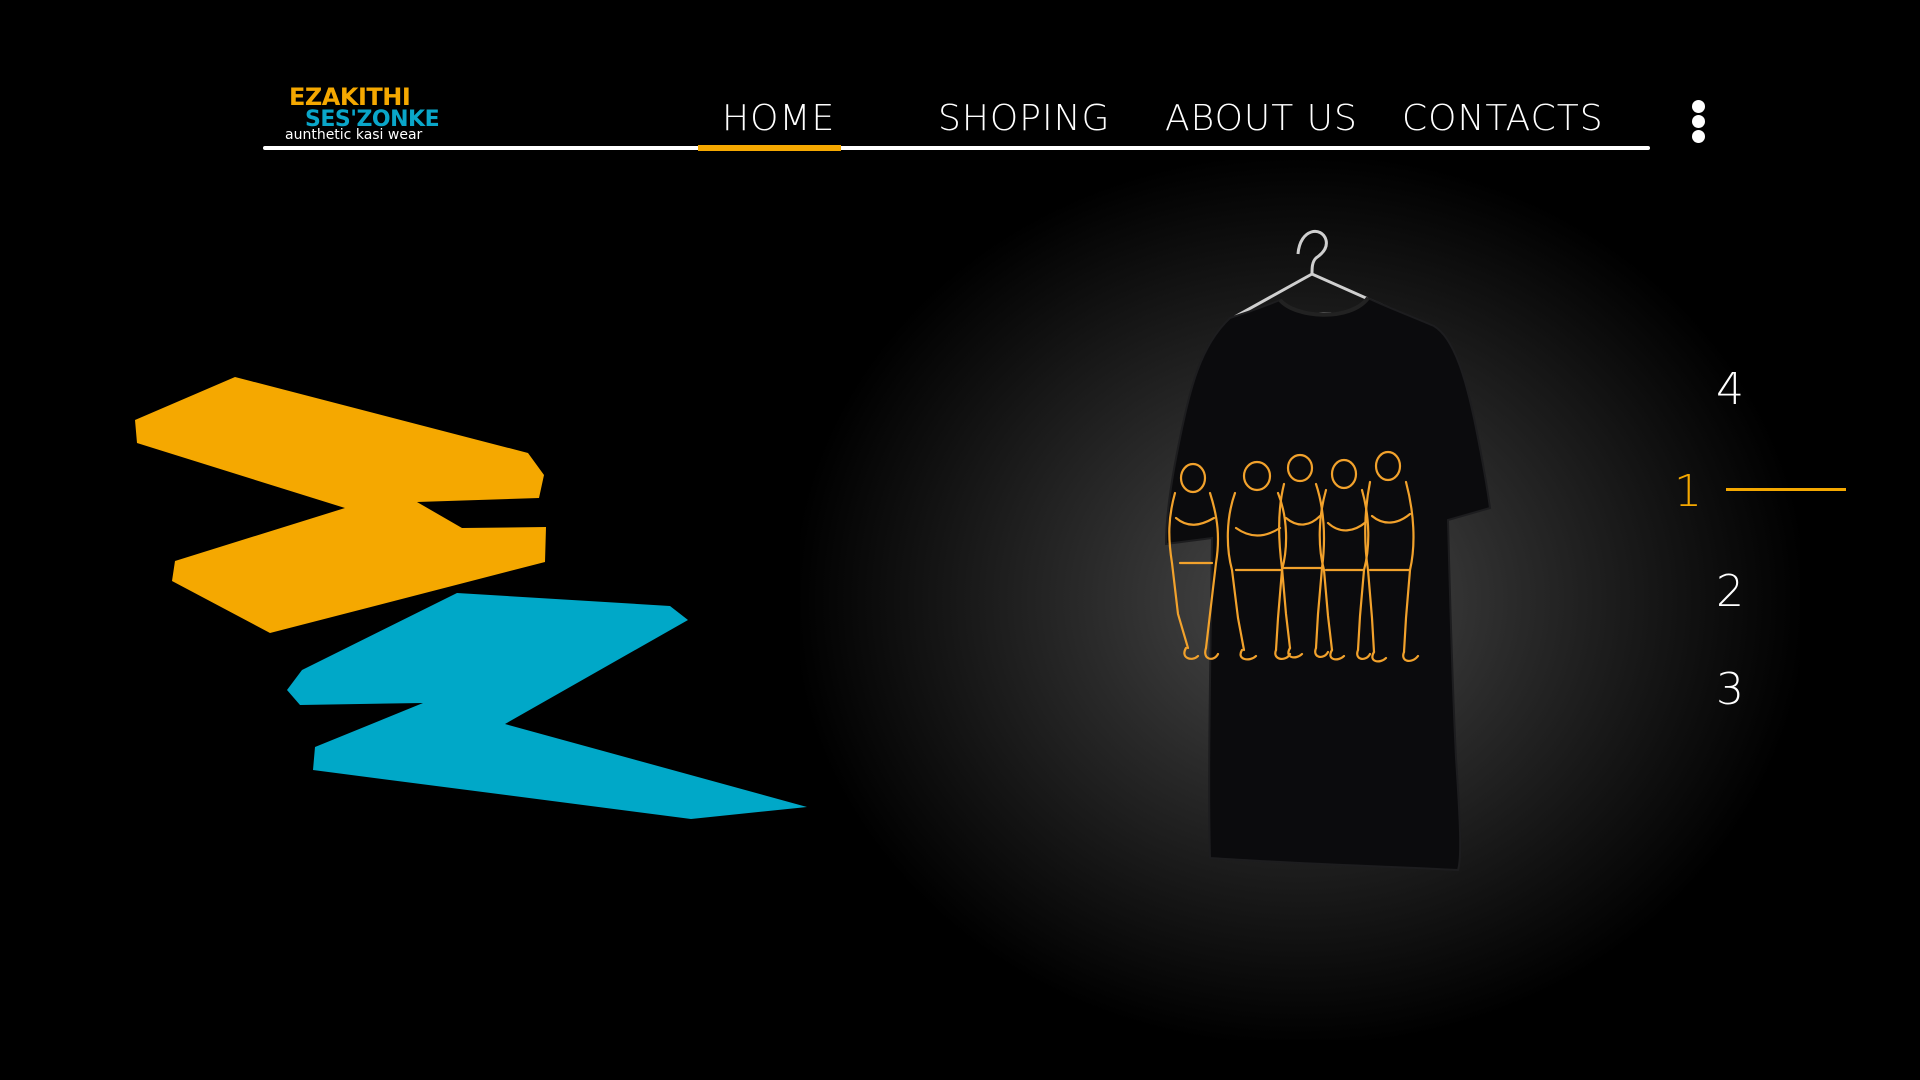 The width and height of the screenshot is (1920, 1080). What do you see at coordinates (1730, 689) in the screenshot?
I see `pager-item-3: 3` at bounding box center [1730, 689].